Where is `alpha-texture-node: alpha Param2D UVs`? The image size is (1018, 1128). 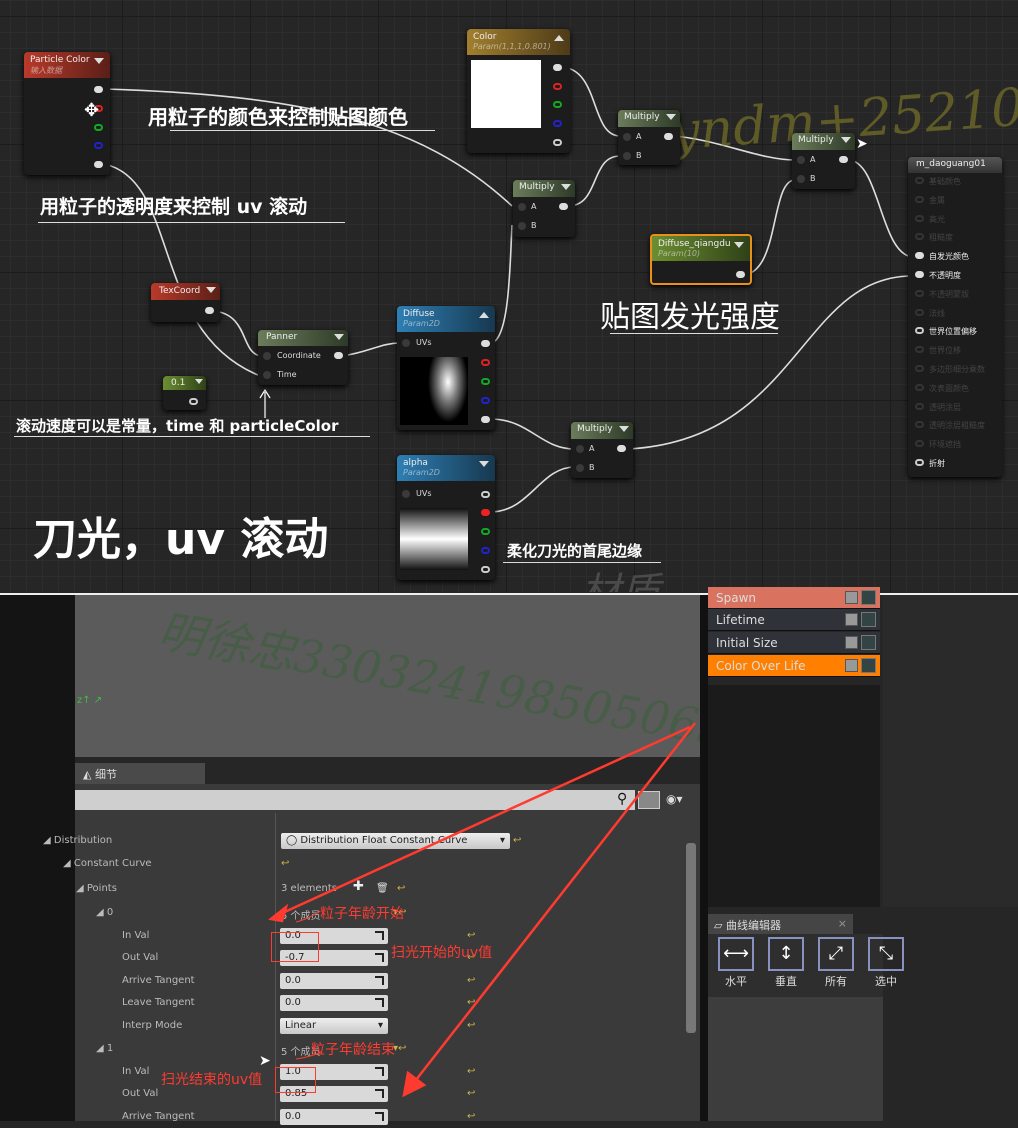
alpha-texture-node: alpha Param2D UVs is located at coordinates (446, 517).